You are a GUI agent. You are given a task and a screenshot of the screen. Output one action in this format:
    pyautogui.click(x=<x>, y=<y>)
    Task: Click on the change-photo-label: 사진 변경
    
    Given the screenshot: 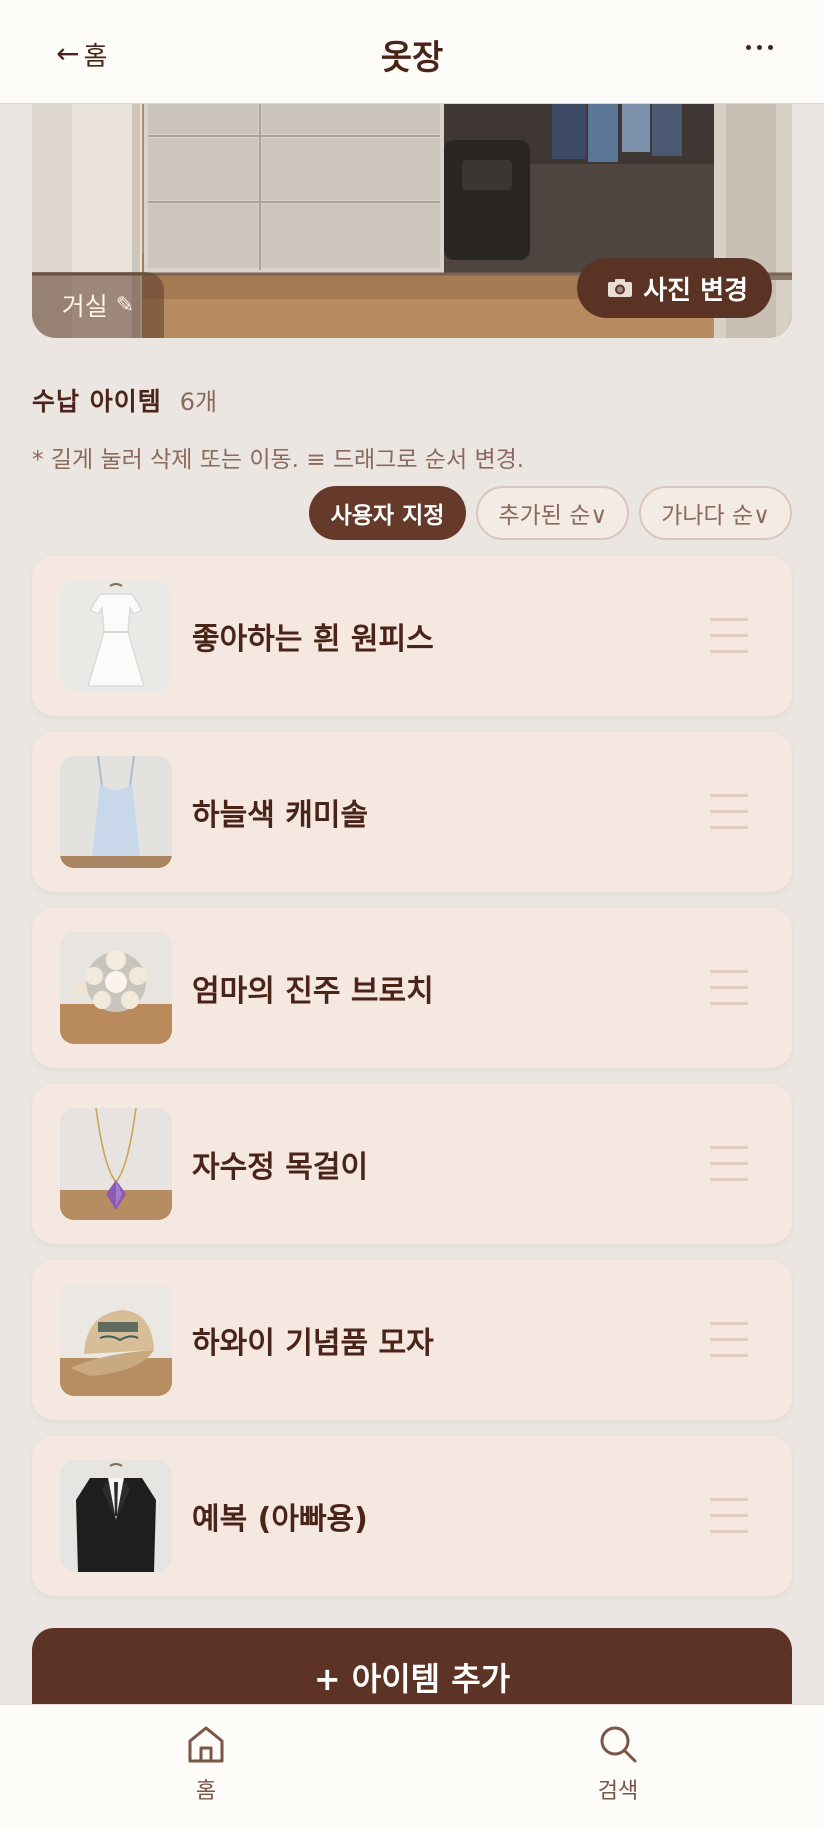 What is the action you would take?
    pyautogui.click(x=695, y=290)
    